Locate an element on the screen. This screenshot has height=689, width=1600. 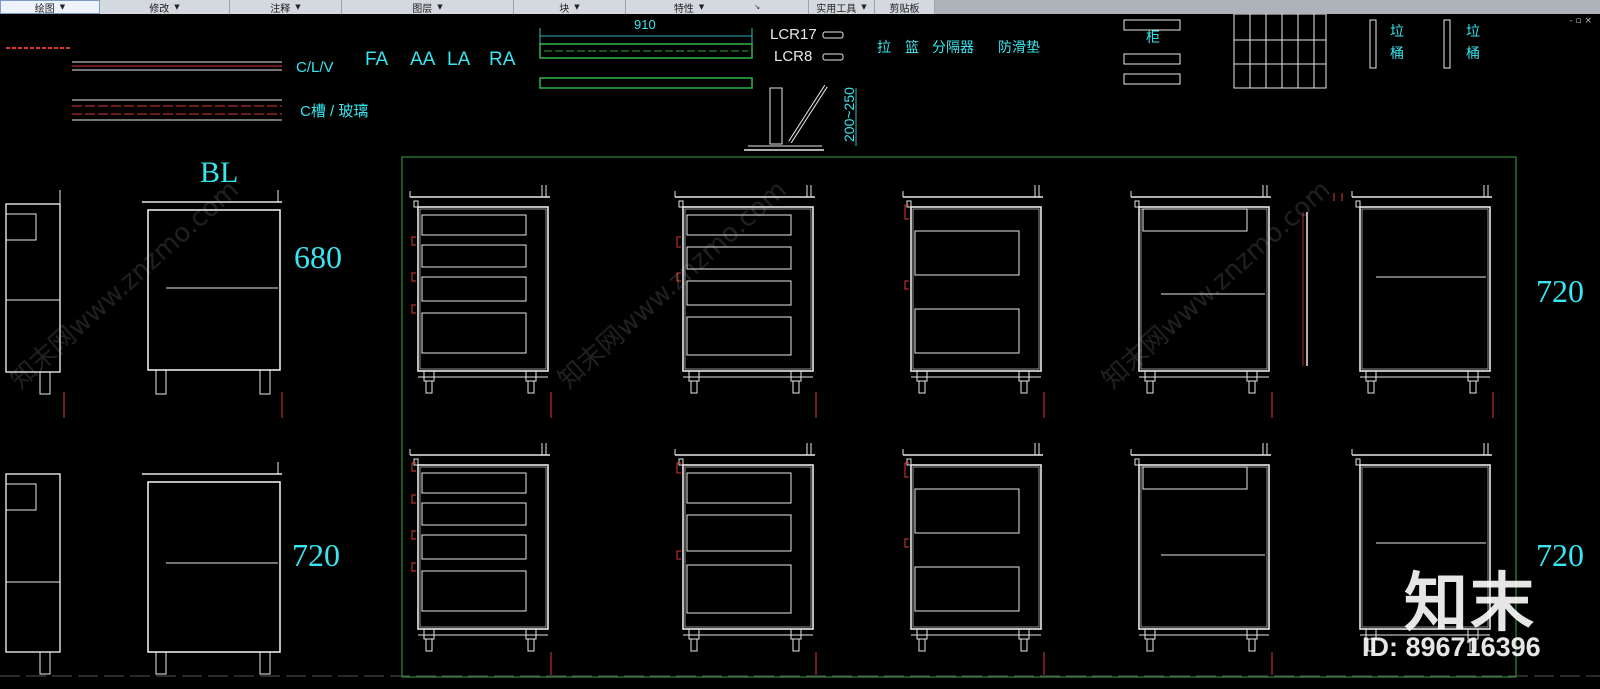
panel-label: 实用工具 is located at coordinates (836, 9).